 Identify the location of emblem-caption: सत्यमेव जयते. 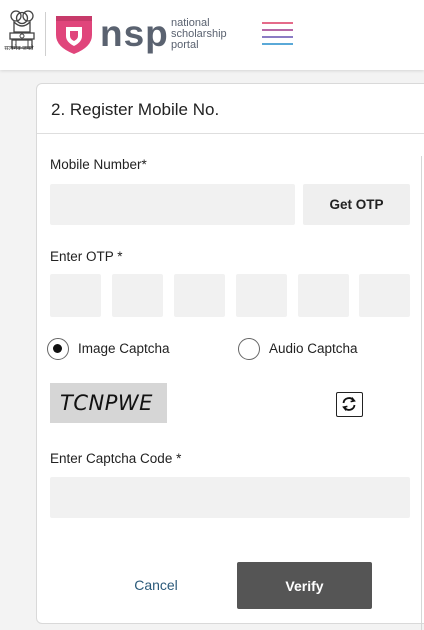
(19, 49).